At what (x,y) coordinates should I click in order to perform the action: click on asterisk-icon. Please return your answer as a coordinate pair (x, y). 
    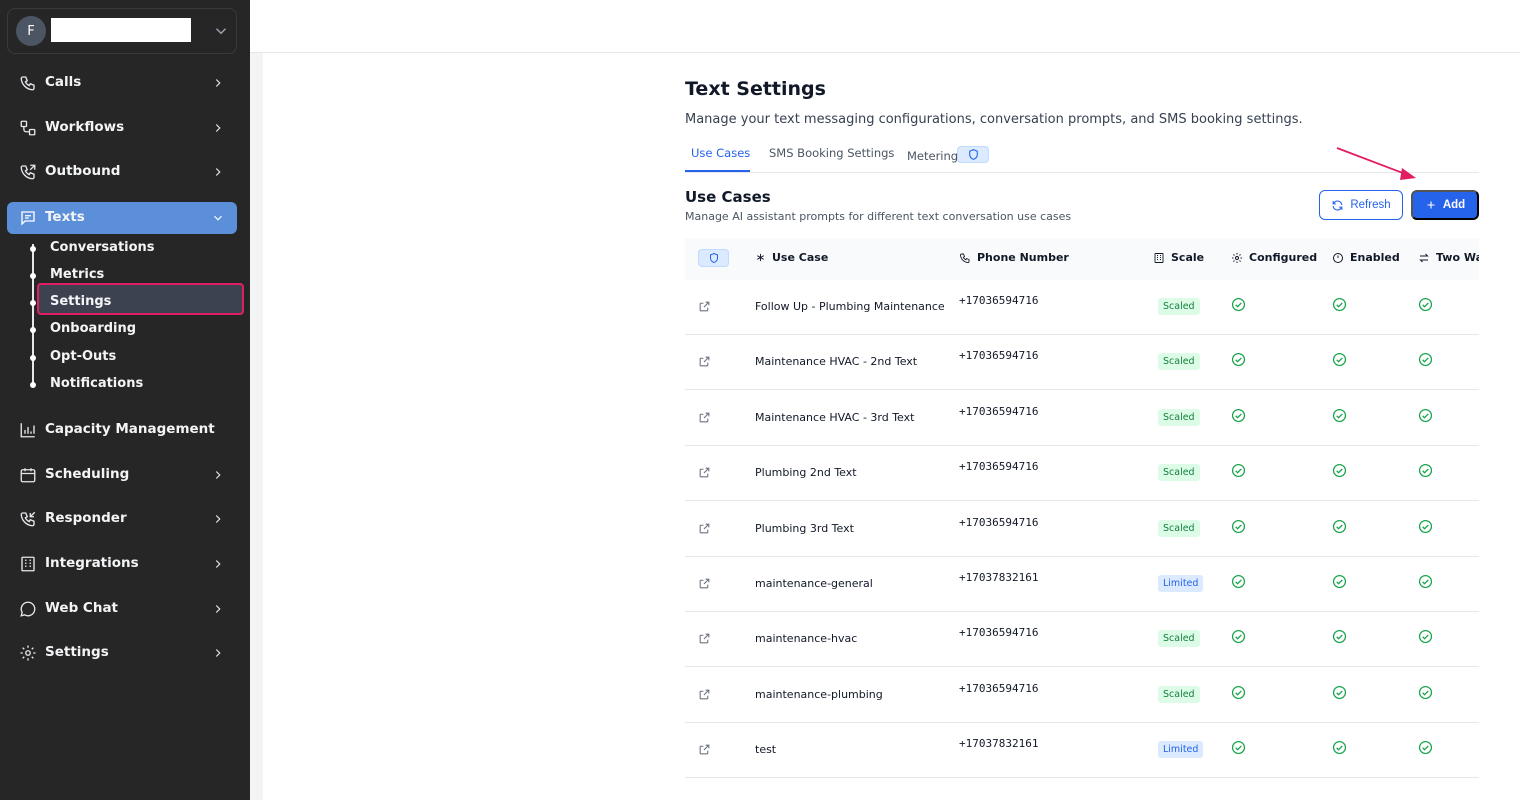
    Looking at the image, I should click on (760, 257).